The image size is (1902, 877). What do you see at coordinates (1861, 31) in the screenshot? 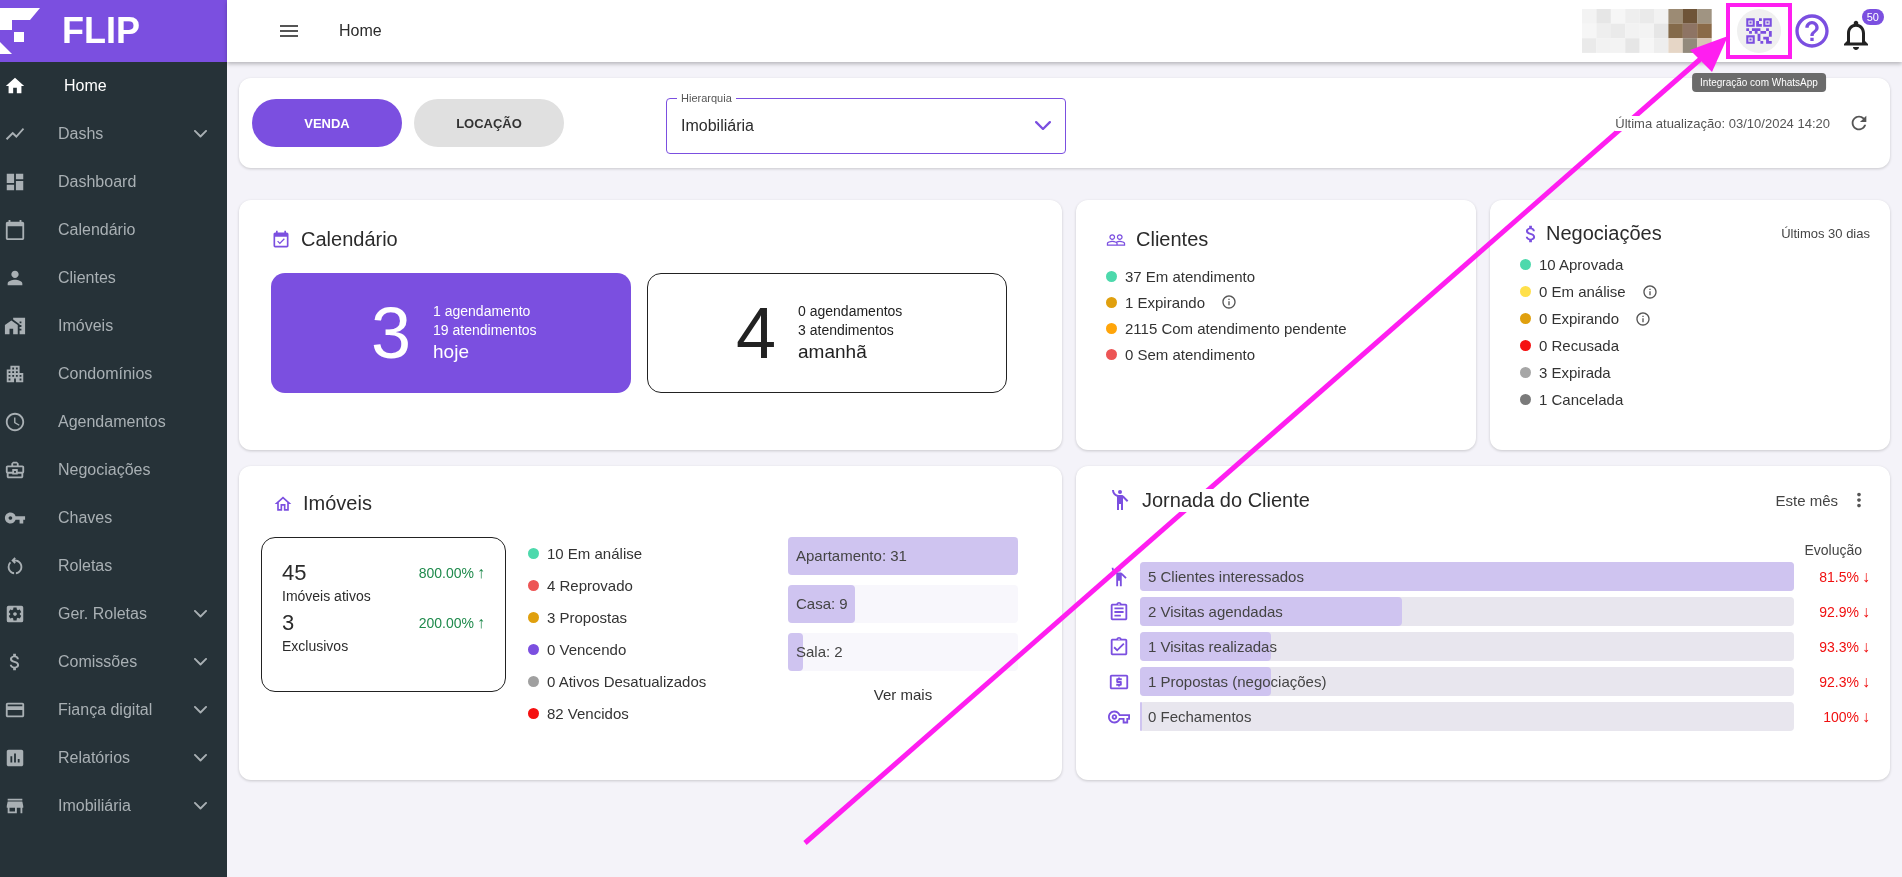
I see `notifications-button: 50` at bounding box center [1861, 31].